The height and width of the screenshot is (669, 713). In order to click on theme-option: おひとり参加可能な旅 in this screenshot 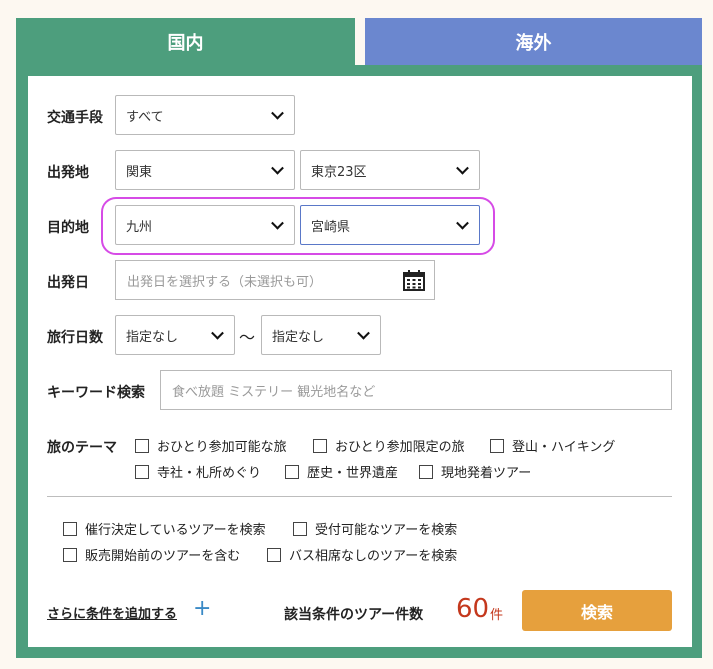, I will do `click(211, 445)`.